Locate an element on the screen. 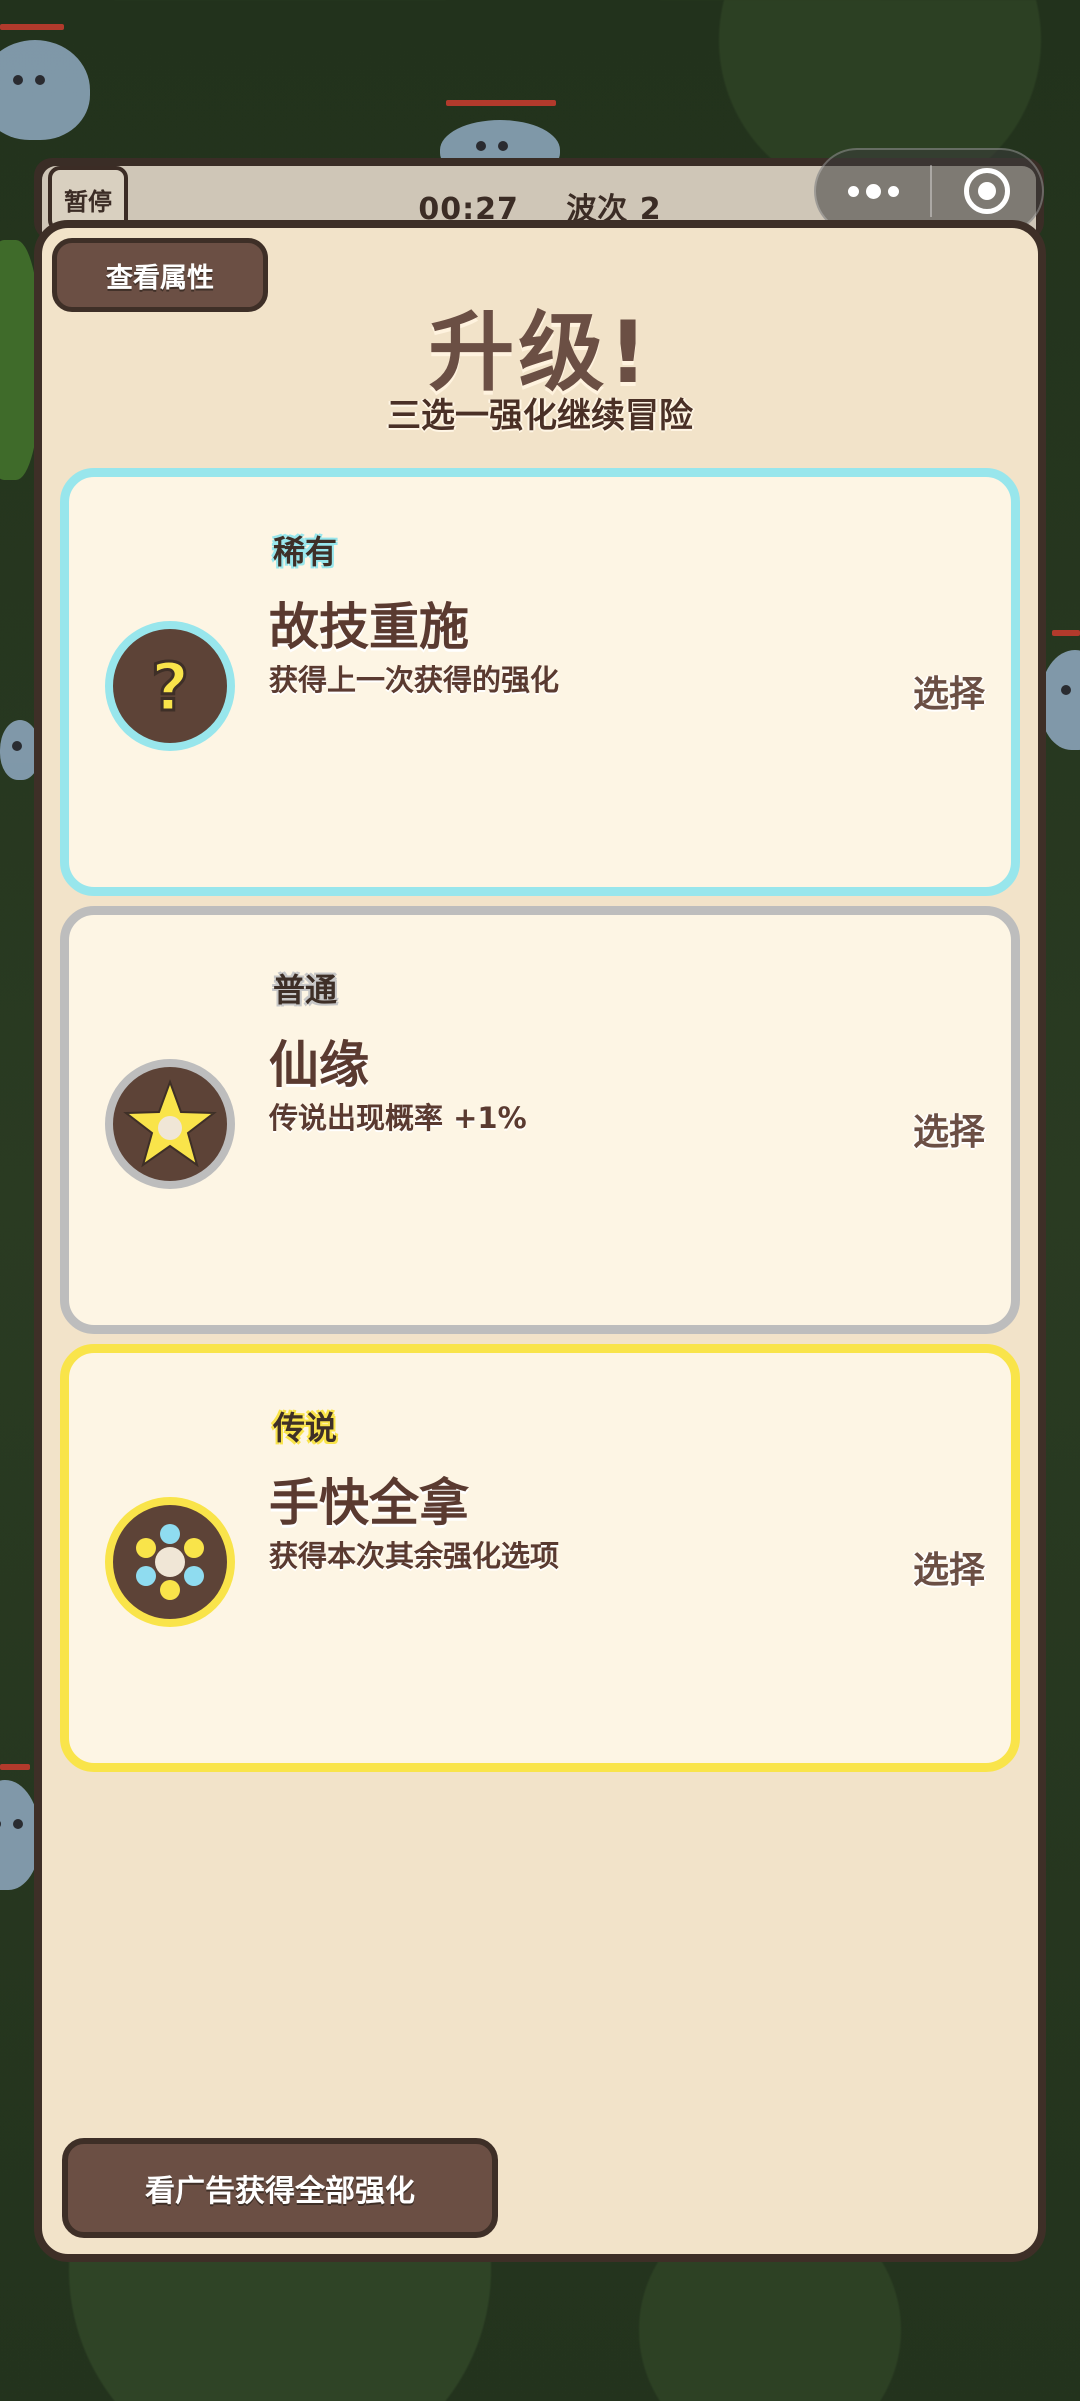 This screenshot has width=1080, height=2401. rarity-label: 普通 is located at coordinates (305, 990).